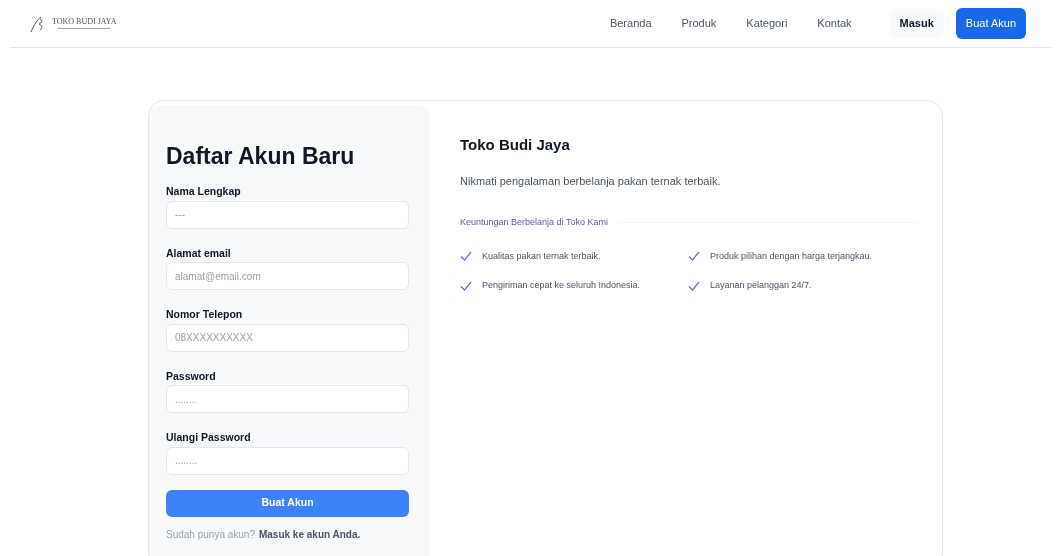 This screenshot has height=556, width=1062. I want to click on nav-link: Produk, so click(699, 23).